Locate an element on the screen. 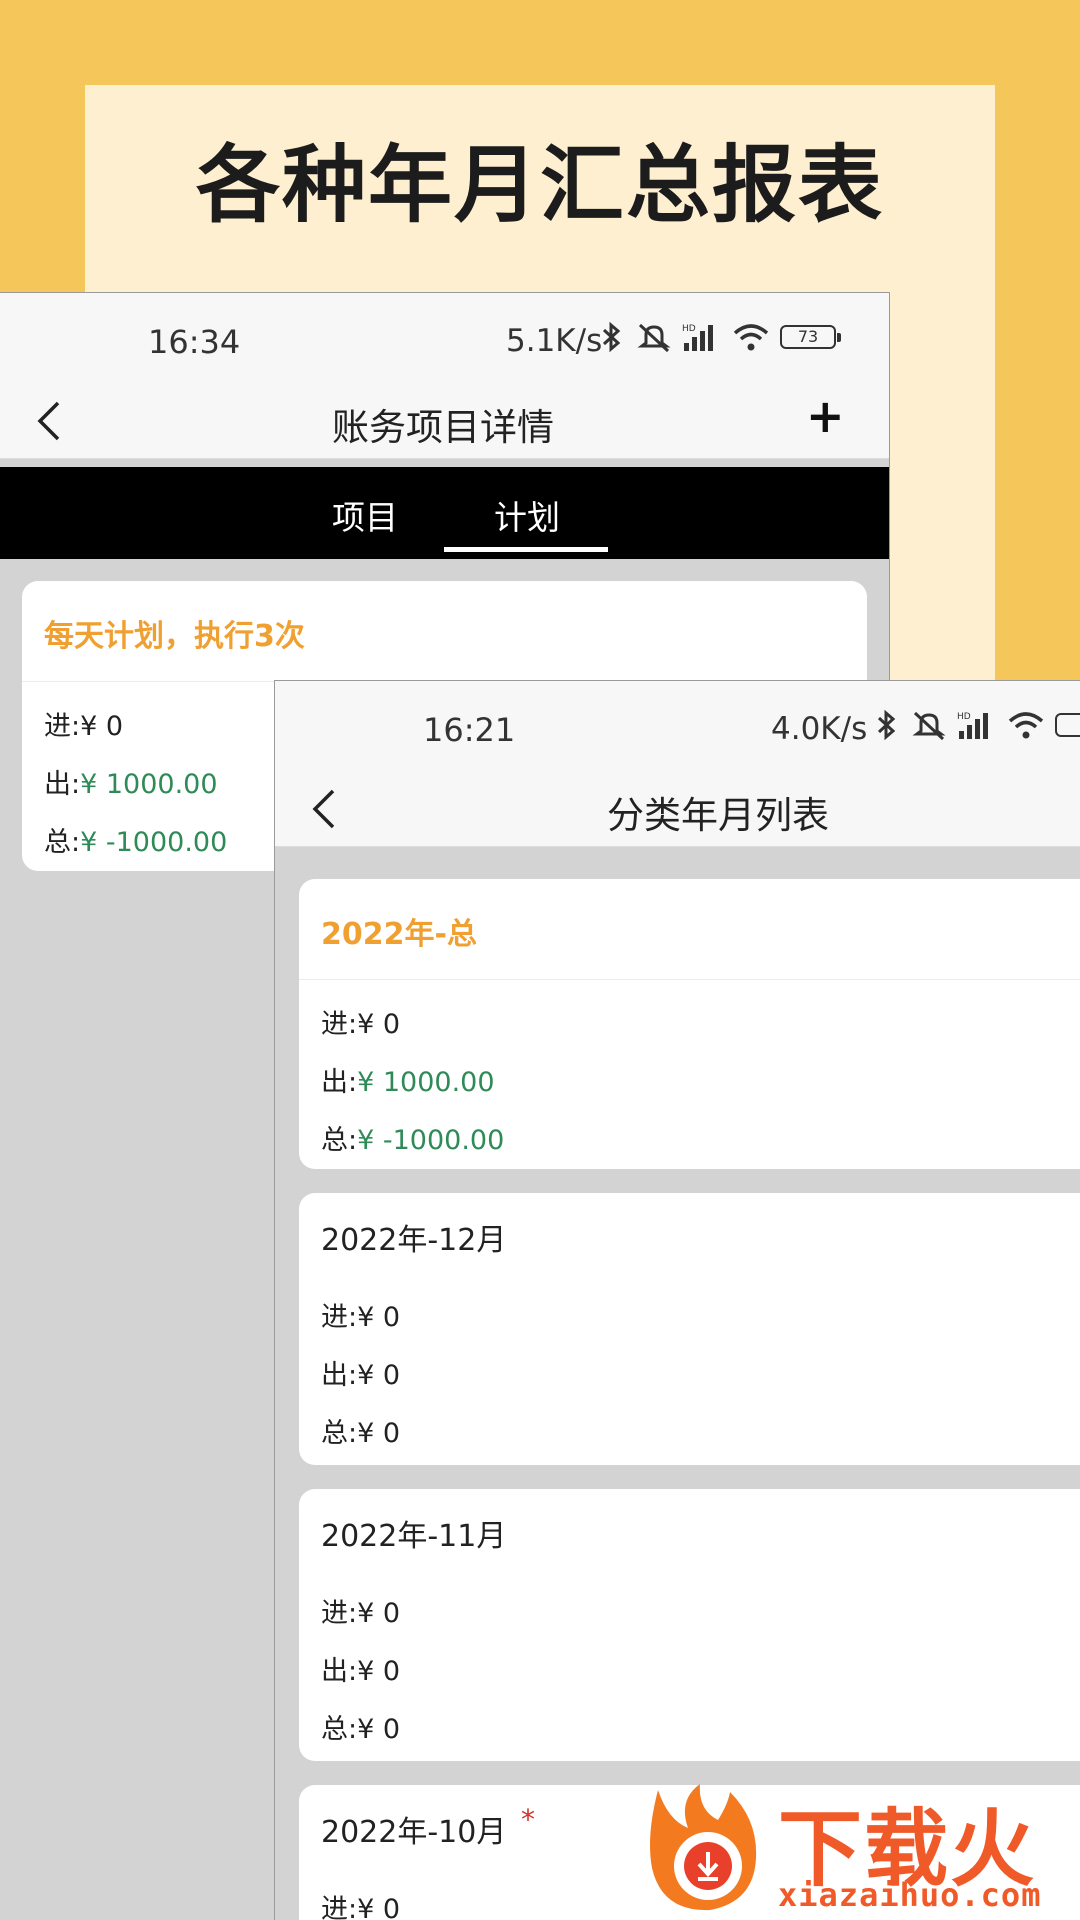 The height and width of the screenshot is (1920, 1080). flame-download-icon is located at coordinates (703, 1847).